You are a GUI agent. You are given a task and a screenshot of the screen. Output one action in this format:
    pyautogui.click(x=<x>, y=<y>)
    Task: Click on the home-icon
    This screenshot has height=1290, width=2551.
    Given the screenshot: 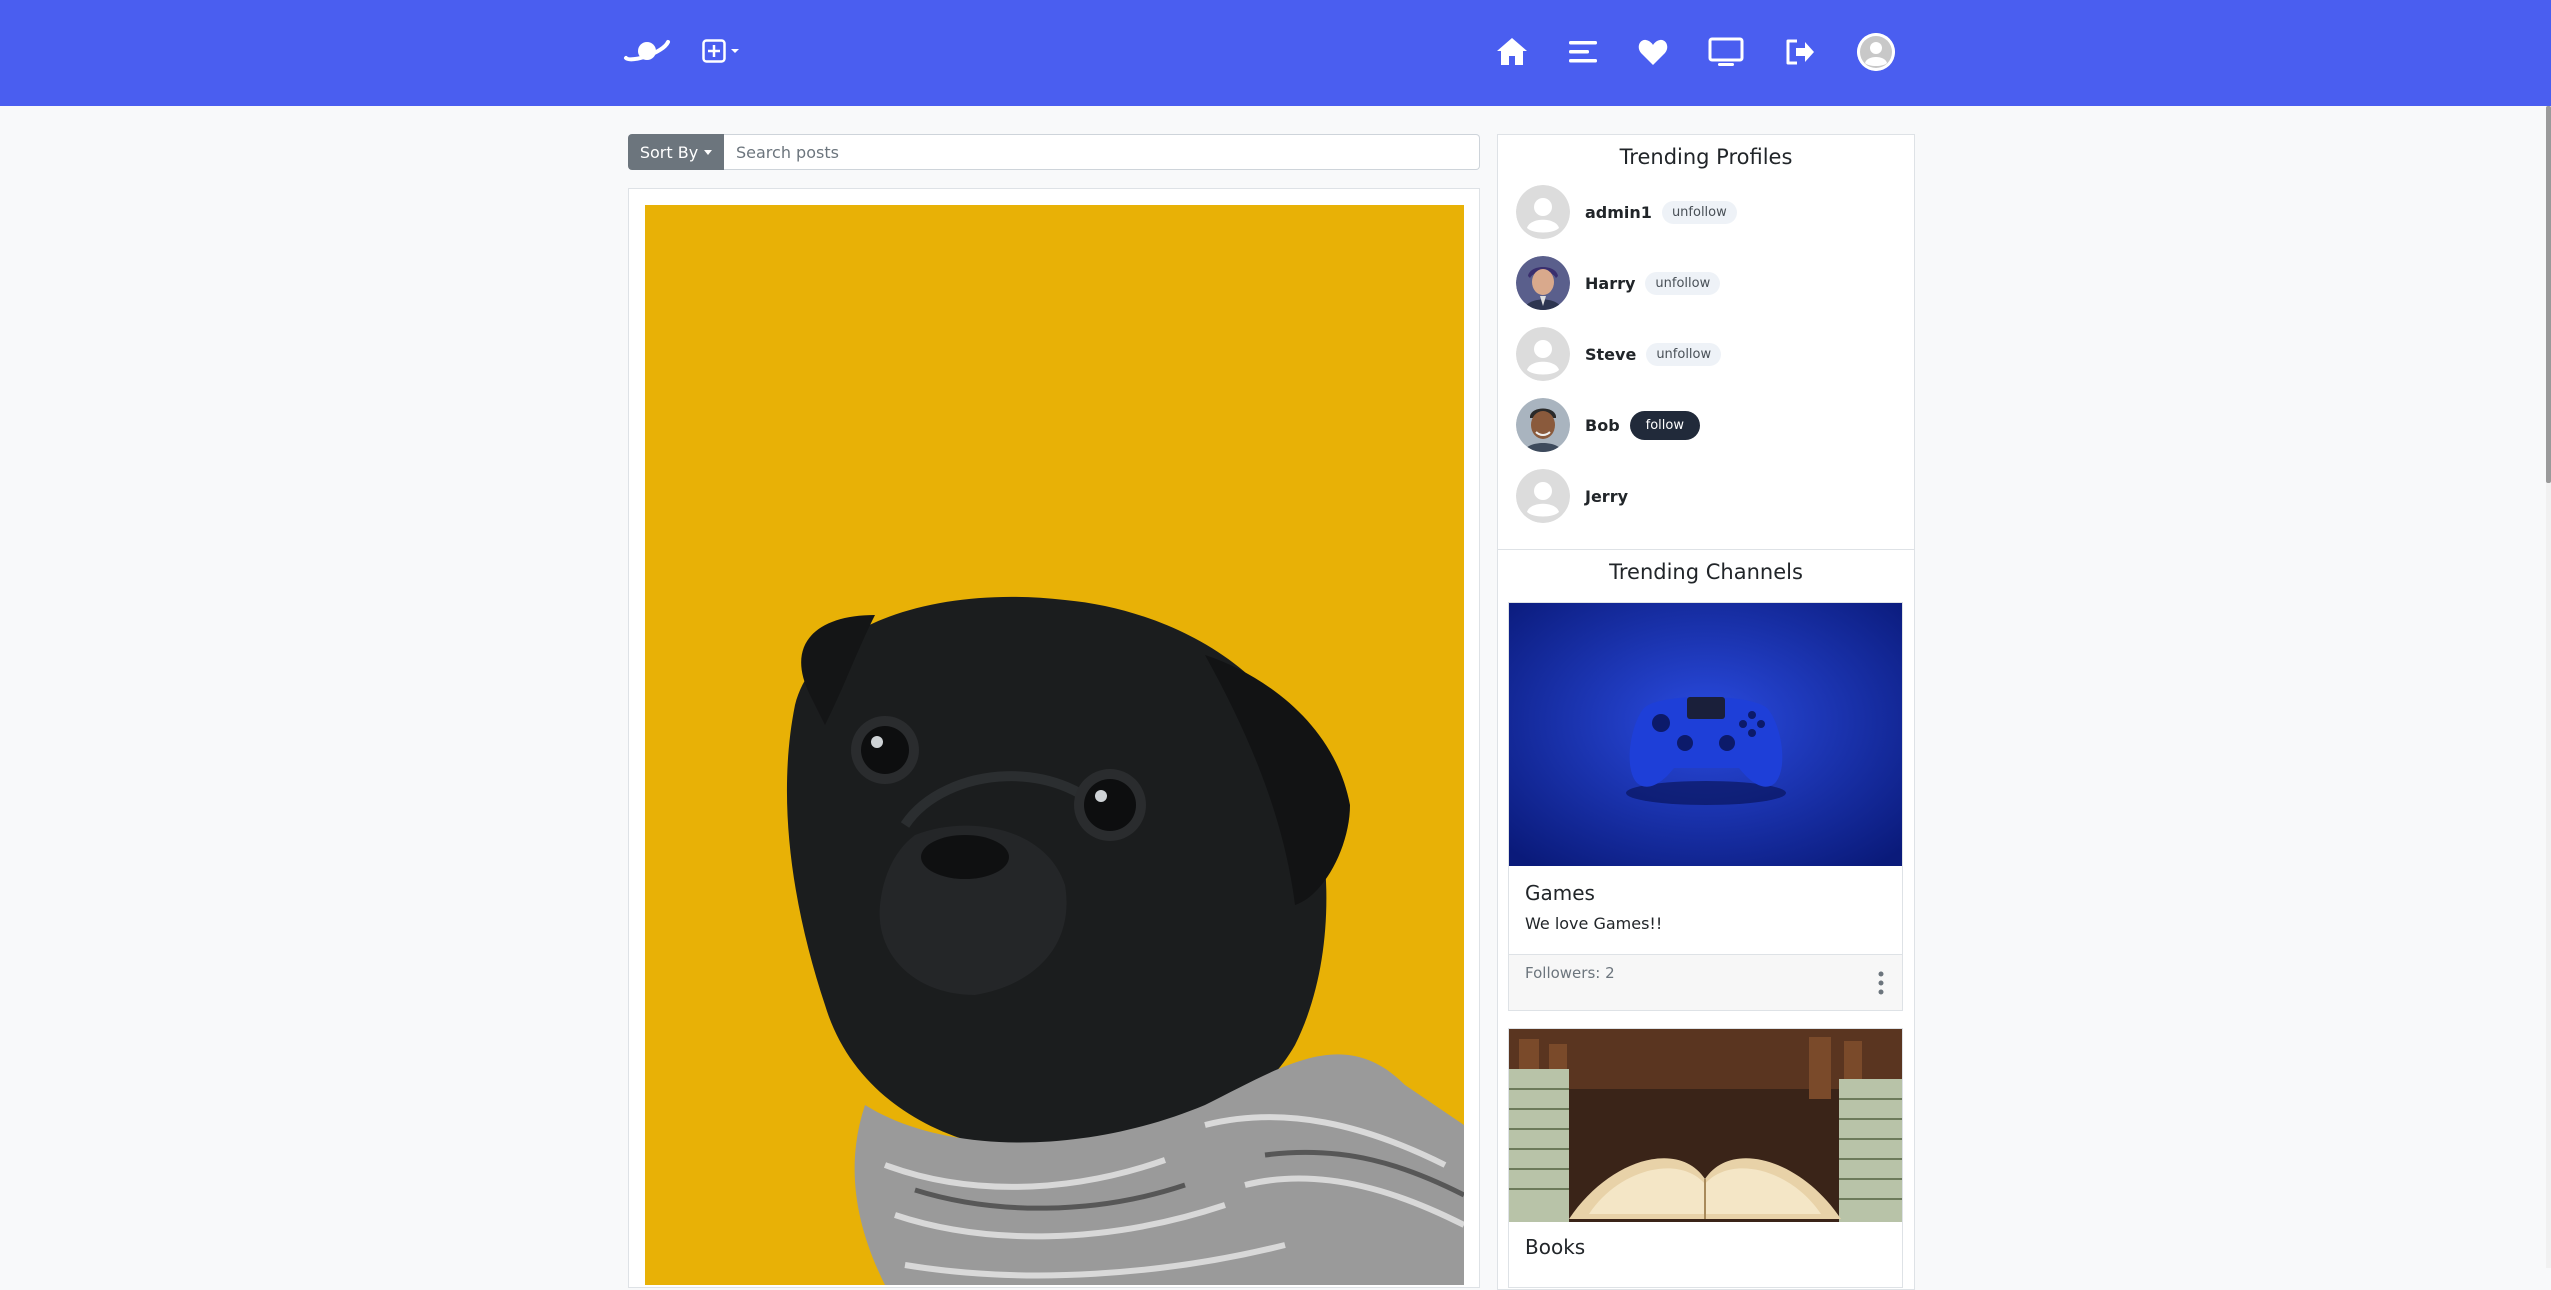 What is the action you would take?
    pyautogui.click(x=1512, y=51)
    